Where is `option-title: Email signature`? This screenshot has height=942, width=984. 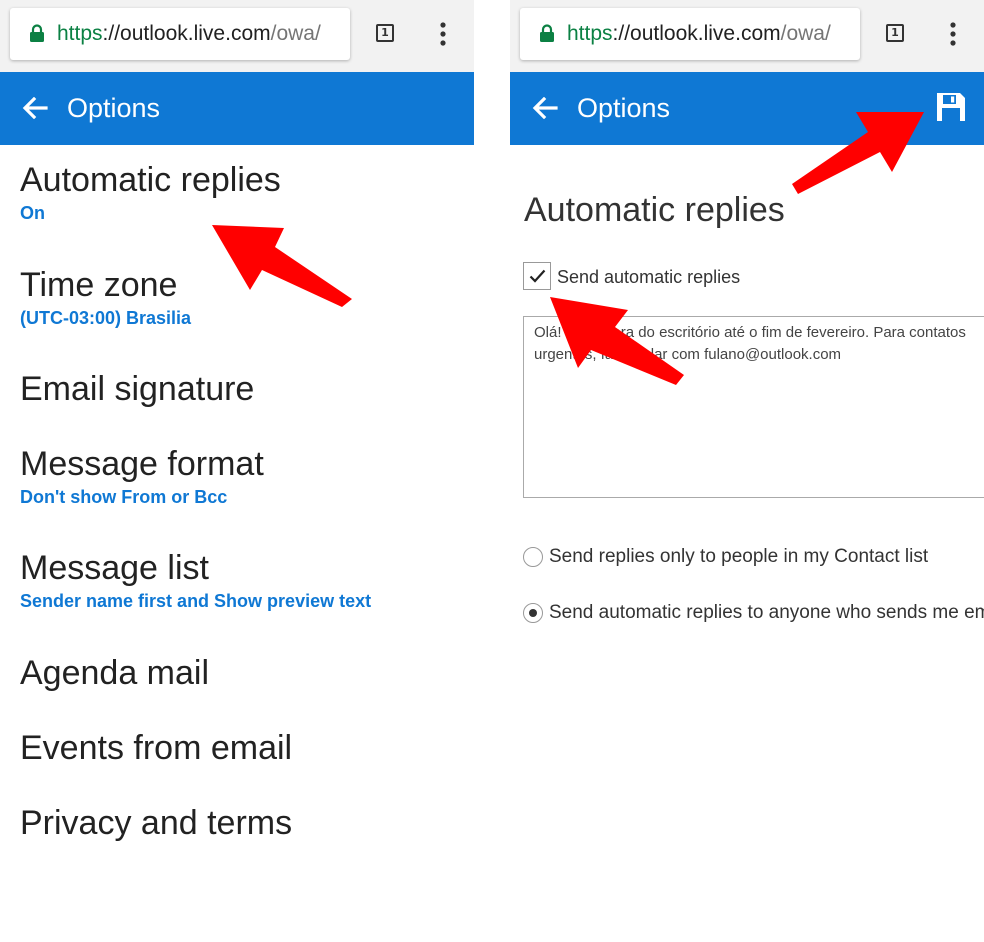
option-title: Email signature is located at coordinates (137, 389).